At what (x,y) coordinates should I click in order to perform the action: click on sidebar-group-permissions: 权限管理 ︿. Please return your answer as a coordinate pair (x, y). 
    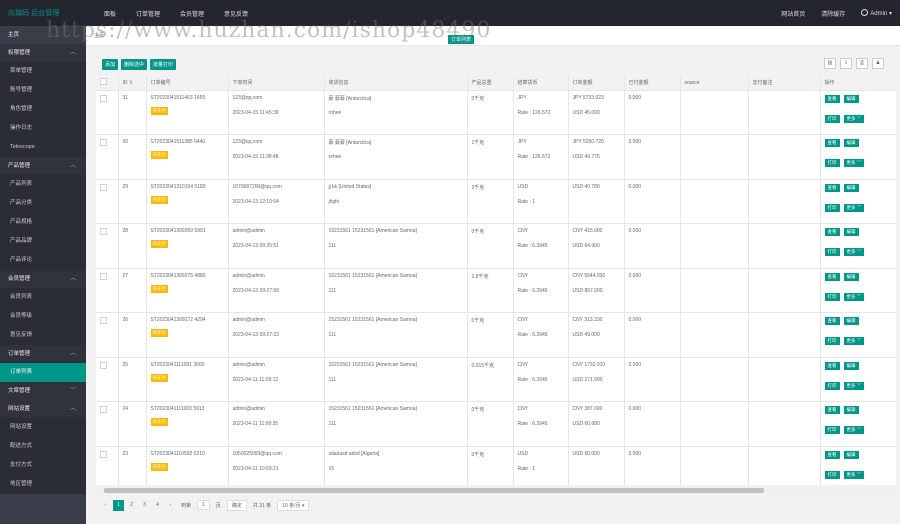
    Looking at the image, I should click on (43, 53).